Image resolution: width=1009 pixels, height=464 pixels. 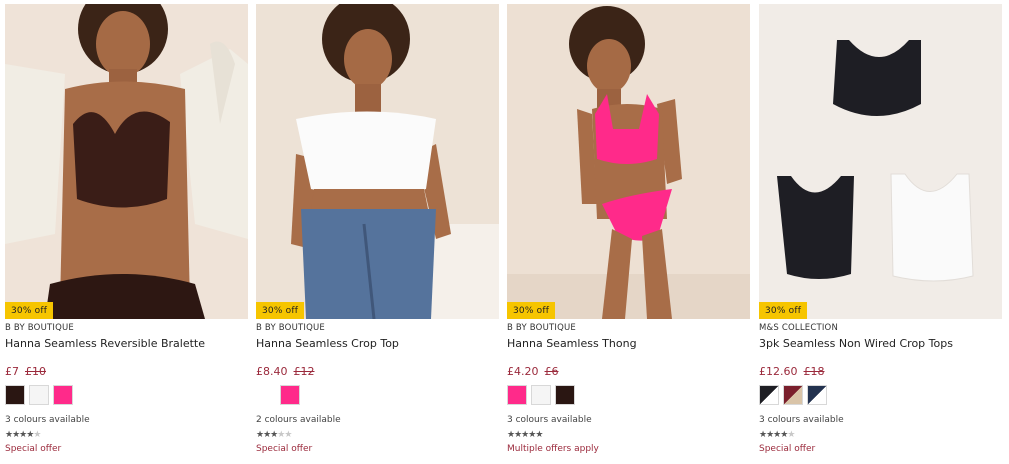 What do you see at coordinates (523, 371) in the screenshot?
I see `current-price: £4.20` at bounding box center [523, 371].